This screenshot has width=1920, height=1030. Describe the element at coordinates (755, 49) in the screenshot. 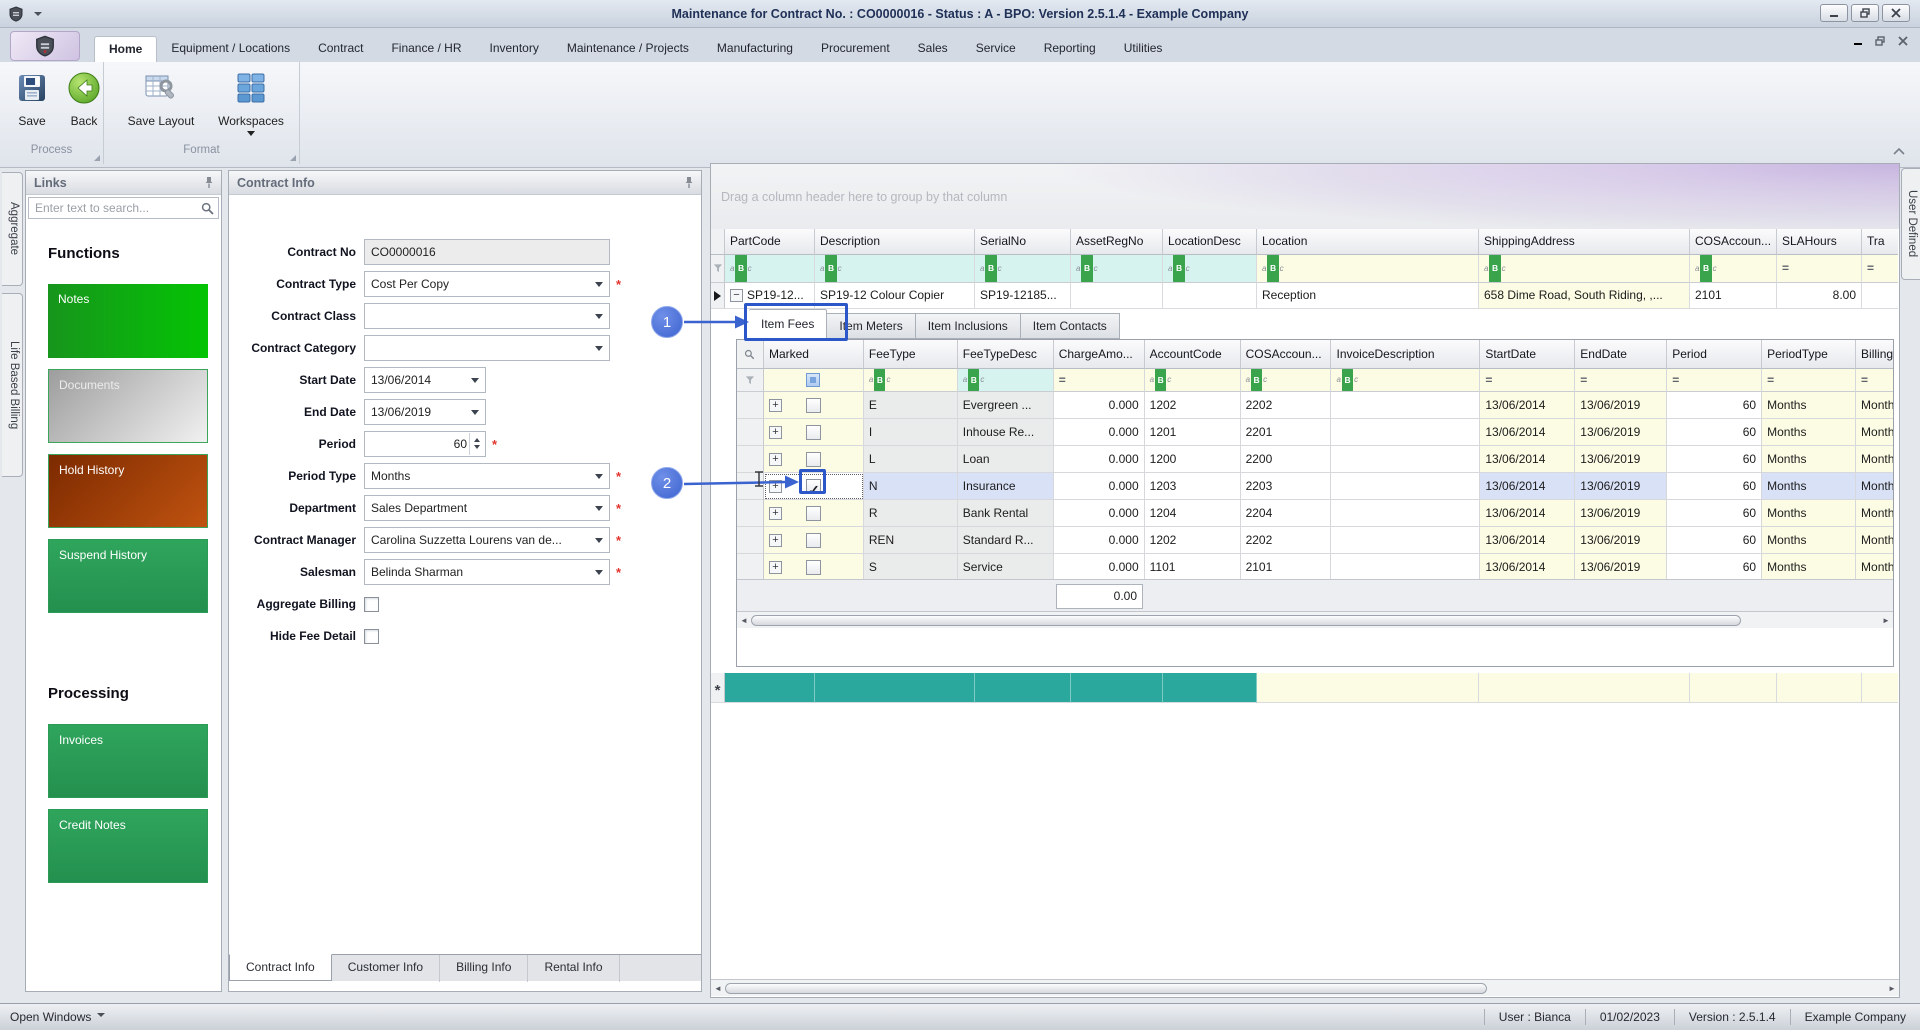

I see `ribbon-tab: Manufacturing` at that location.